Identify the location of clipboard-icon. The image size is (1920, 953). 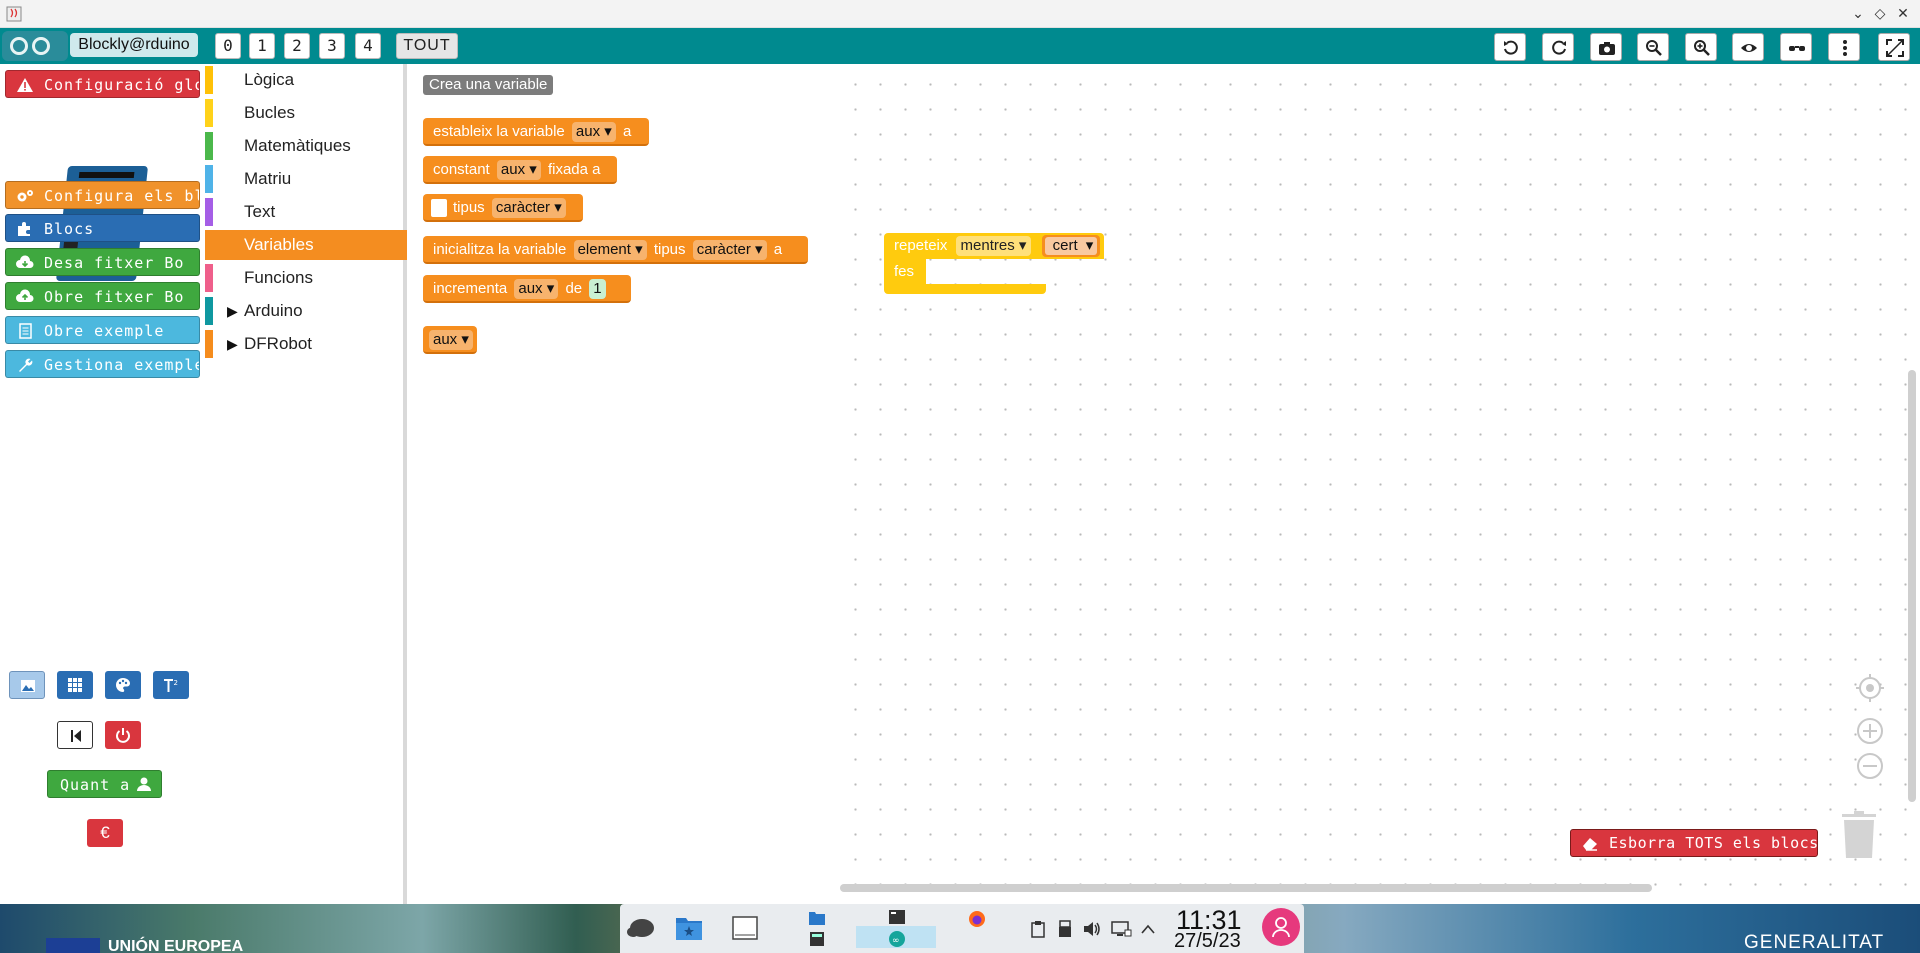
(1038, 929).